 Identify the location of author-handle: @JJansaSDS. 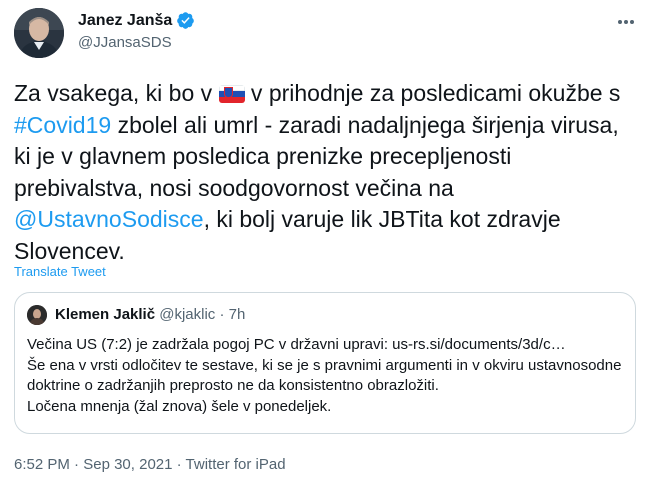
(125, 42).